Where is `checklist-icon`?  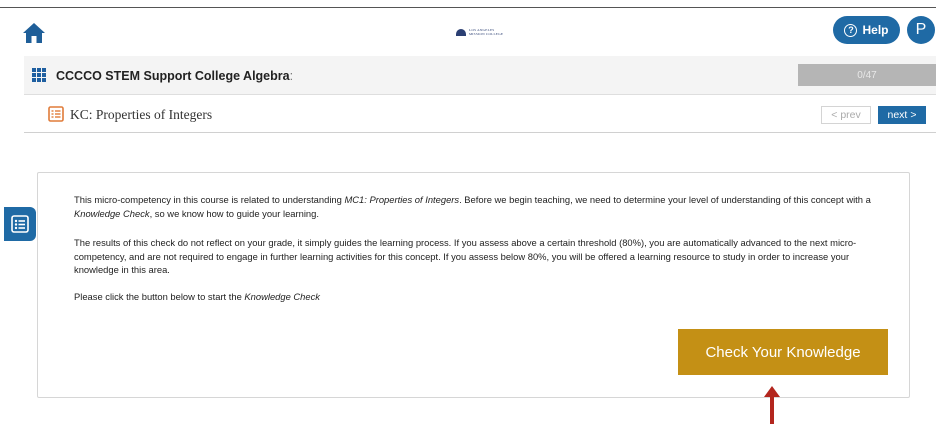 checklist-icon is located at coordinates (56, 114).